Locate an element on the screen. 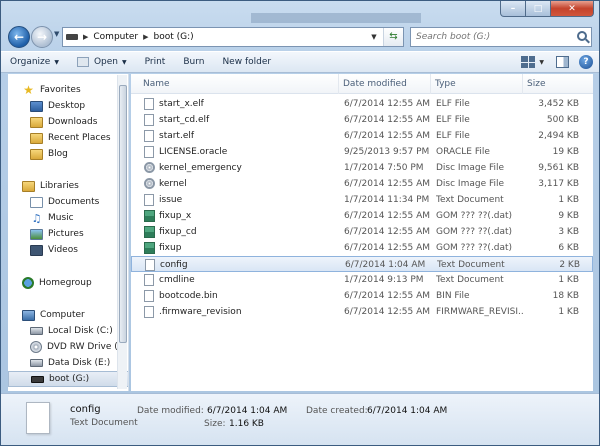 This screenshot has height=446, width=600. search-box is located at coordinates (501, 37).